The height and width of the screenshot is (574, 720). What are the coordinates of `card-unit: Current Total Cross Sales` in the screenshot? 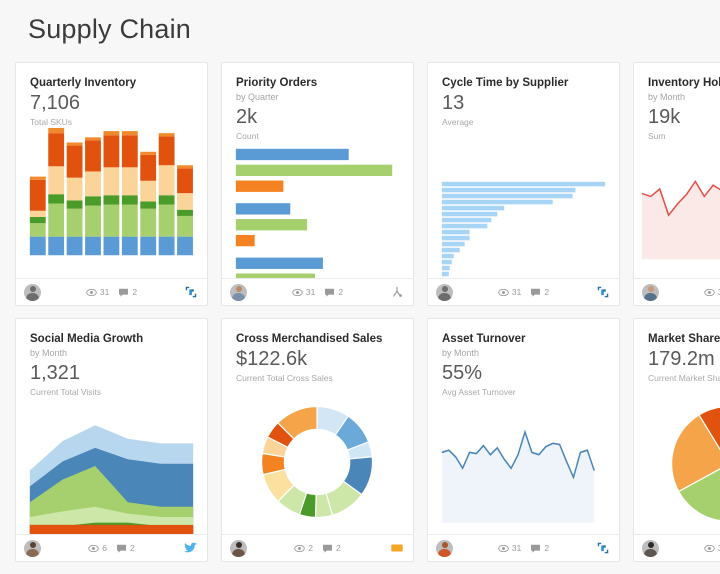 It's located at (284, 378).